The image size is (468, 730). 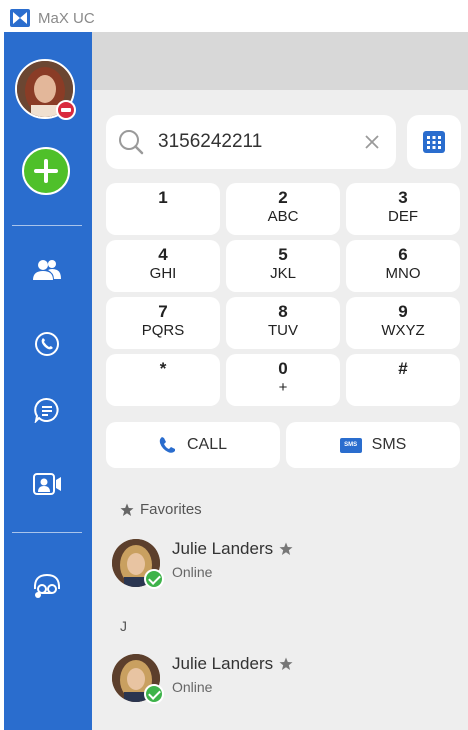 I want to click on key-5: 5 JKL, so click(x=283, y=266).